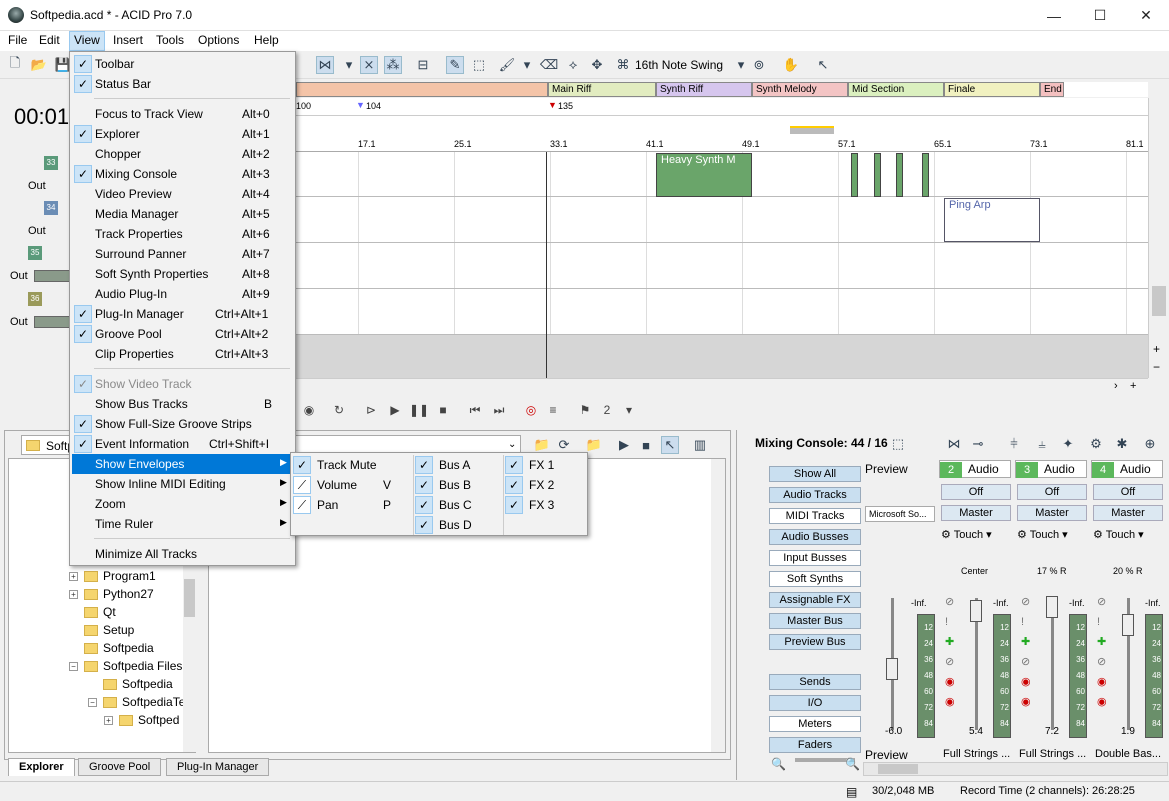 This screenshot has height=801, width=1169. Describe the element at coordinates (41, 767) in the screenshot. I see `tab-explorer: Explorer` at that location.